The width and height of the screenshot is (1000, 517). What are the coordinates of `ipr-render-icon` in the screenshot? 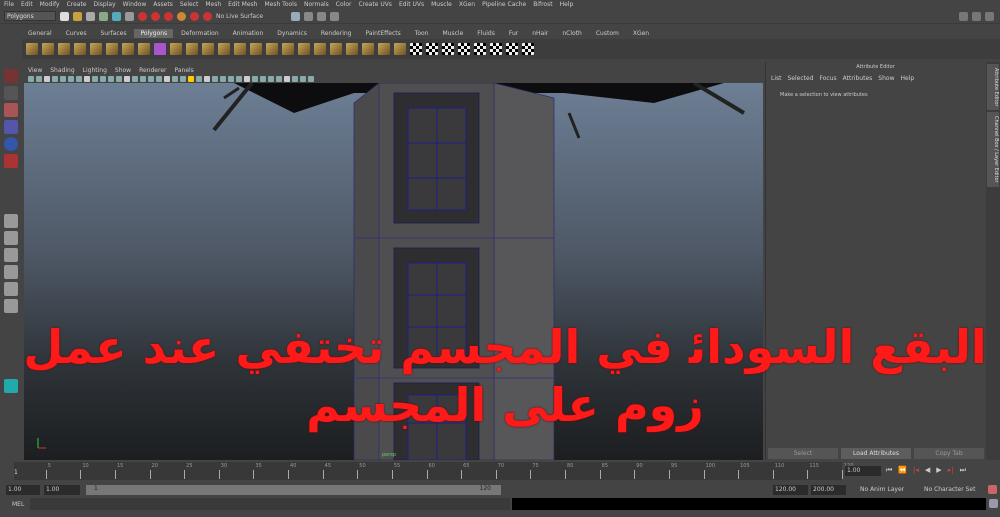 It's located at (322, 16).